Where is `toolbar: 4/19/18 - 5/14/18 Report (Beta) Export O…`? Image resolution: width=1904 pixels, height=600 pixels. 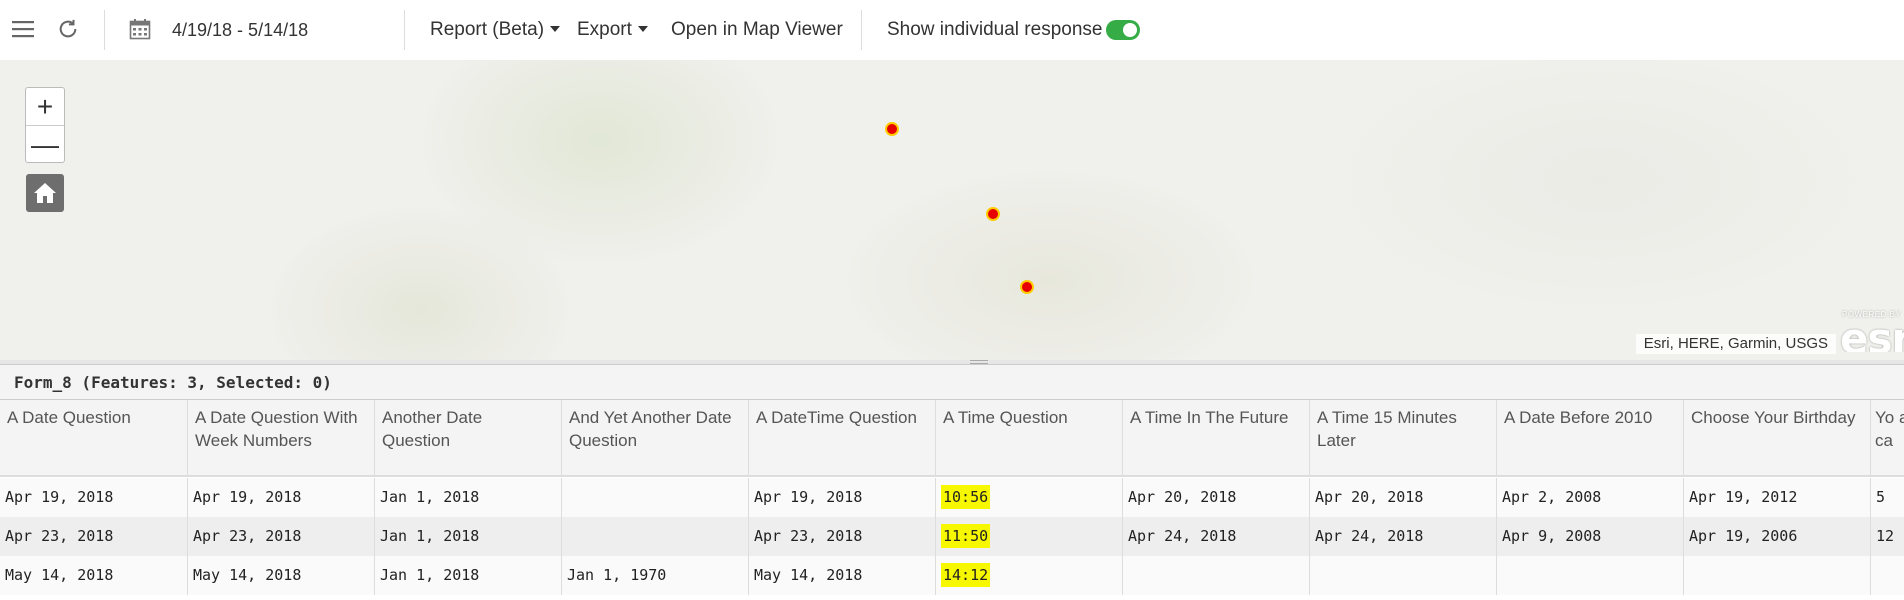 toolbar: 4/19/18 - 5/14/18 Report (Beta) Export O… is located at coordinates (952, 30).